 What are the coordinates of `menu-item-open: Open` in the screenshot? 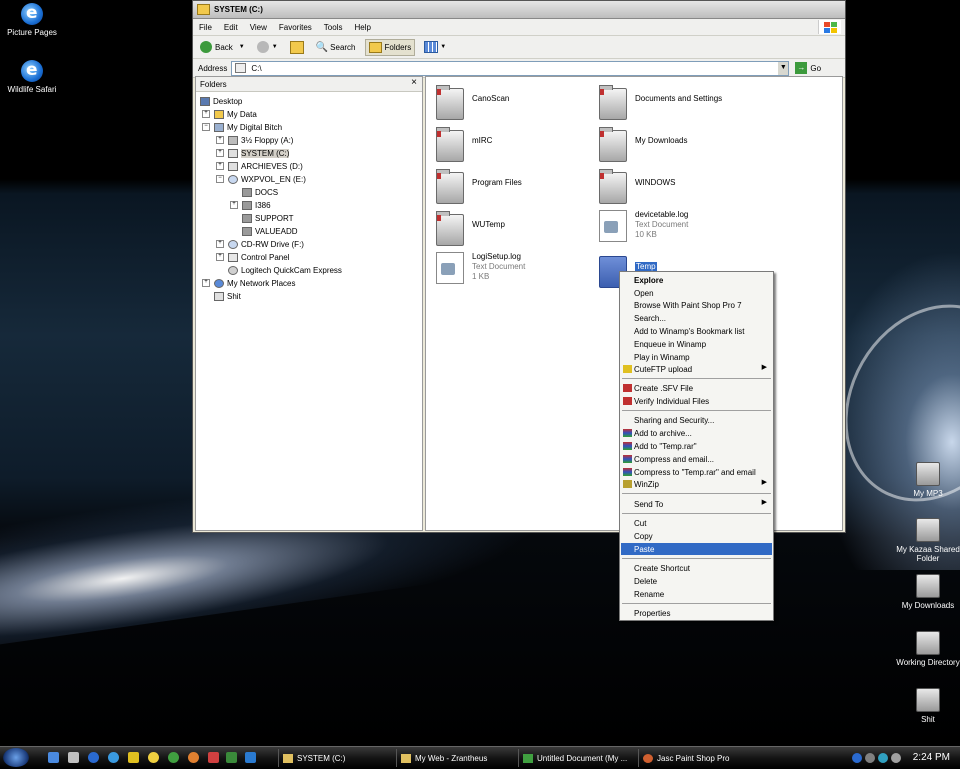 It's located at (696, 293).